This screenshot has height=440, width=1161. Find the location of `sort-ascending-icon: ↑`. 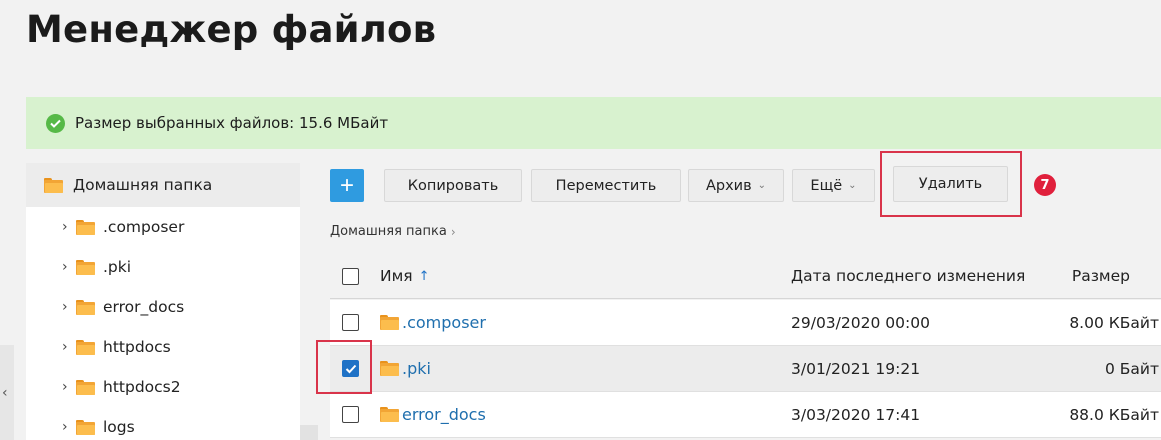

sort-ascending-icon: ↑ is located at coordinates (424, 276).